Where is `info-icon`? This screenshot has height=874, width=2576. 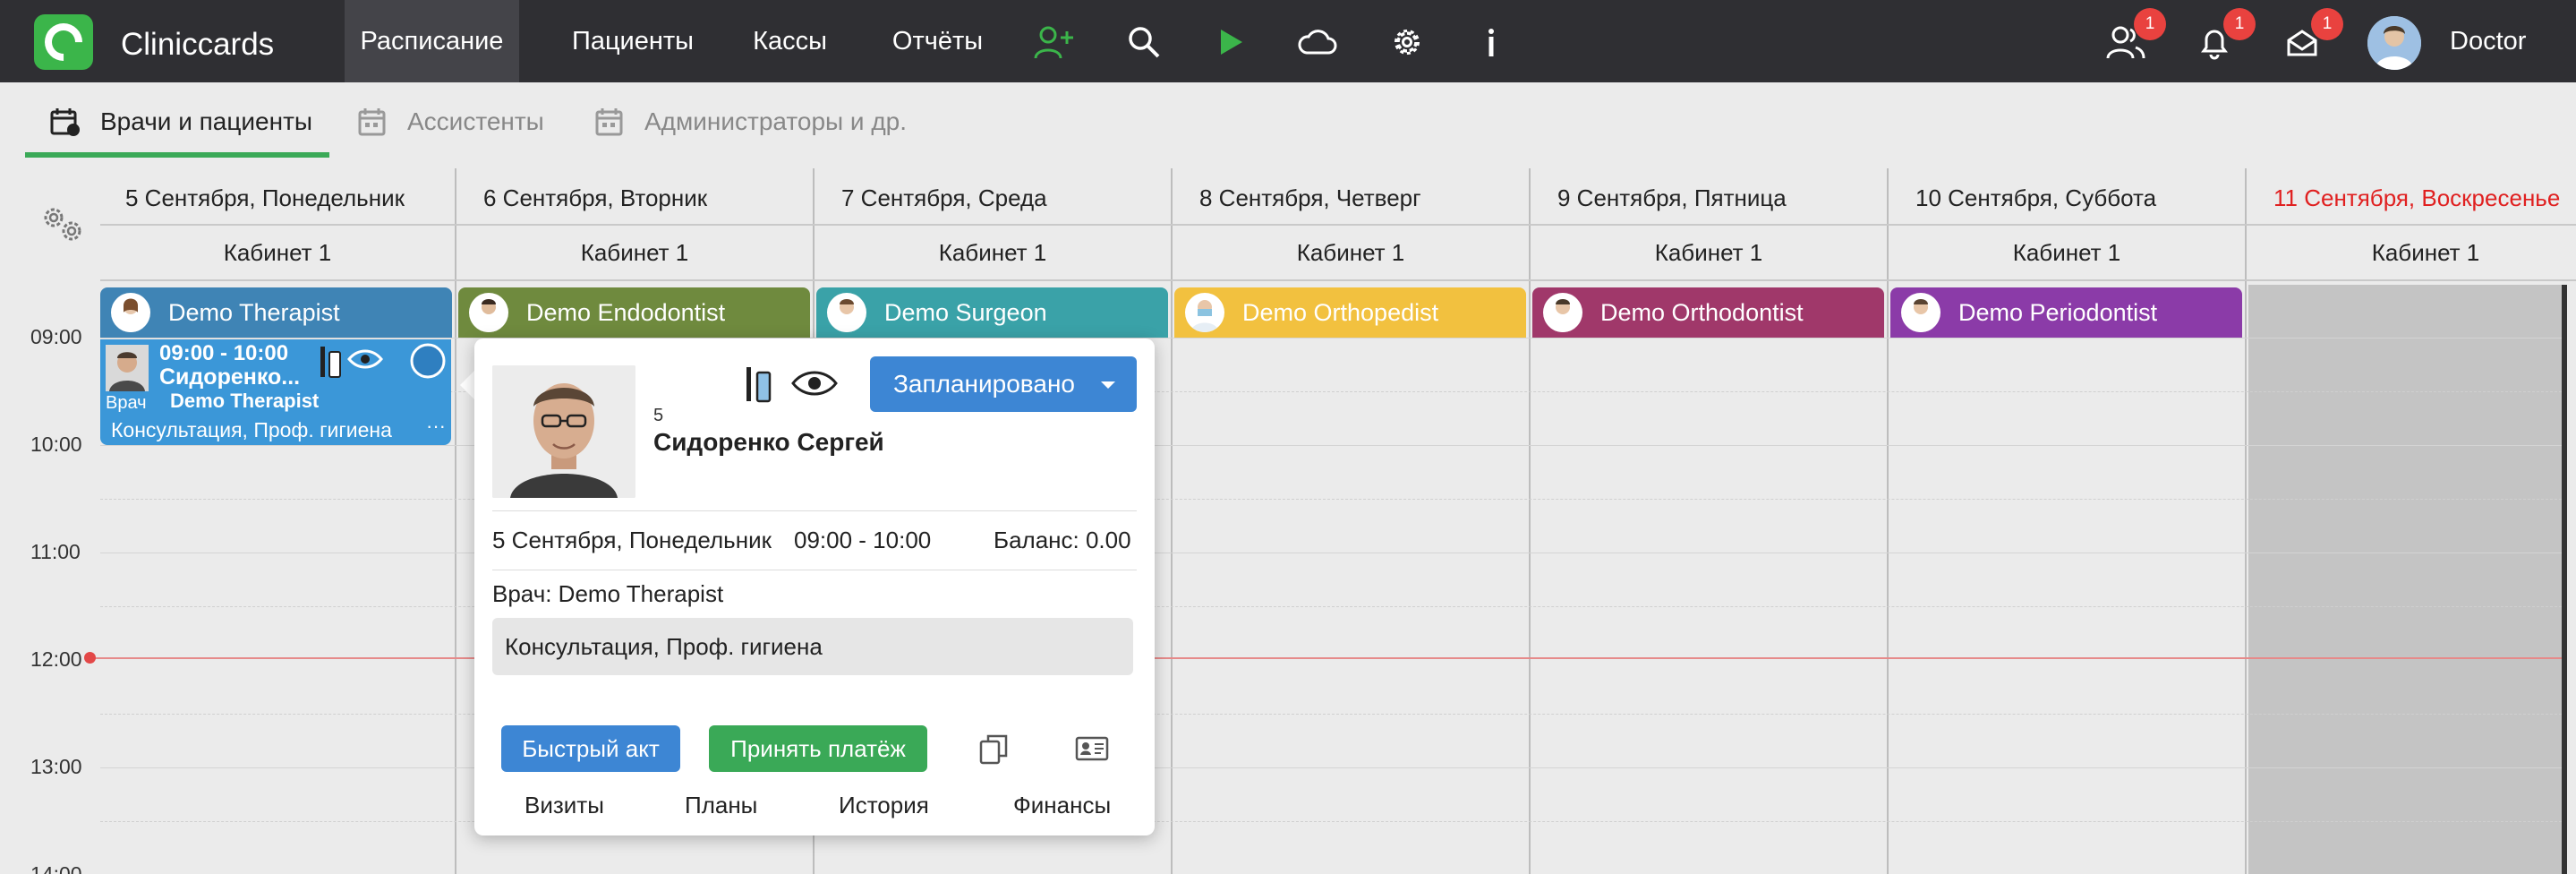
info-icon is located at coordinates (1491, 42).